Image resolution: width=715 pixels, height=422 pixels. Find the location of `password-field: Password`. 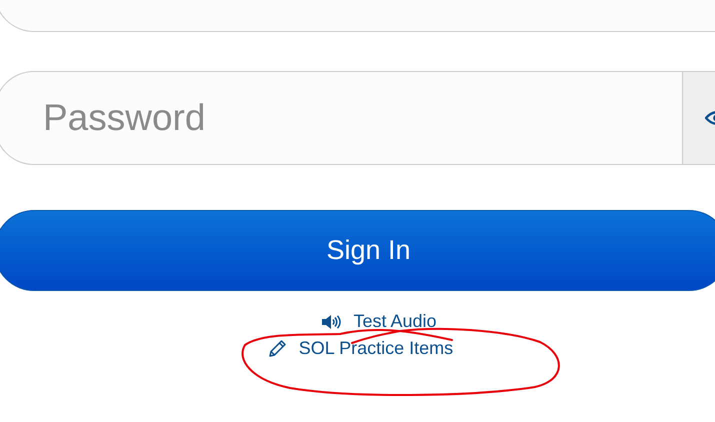

password-field: Password is located at coordinates (361, 118).